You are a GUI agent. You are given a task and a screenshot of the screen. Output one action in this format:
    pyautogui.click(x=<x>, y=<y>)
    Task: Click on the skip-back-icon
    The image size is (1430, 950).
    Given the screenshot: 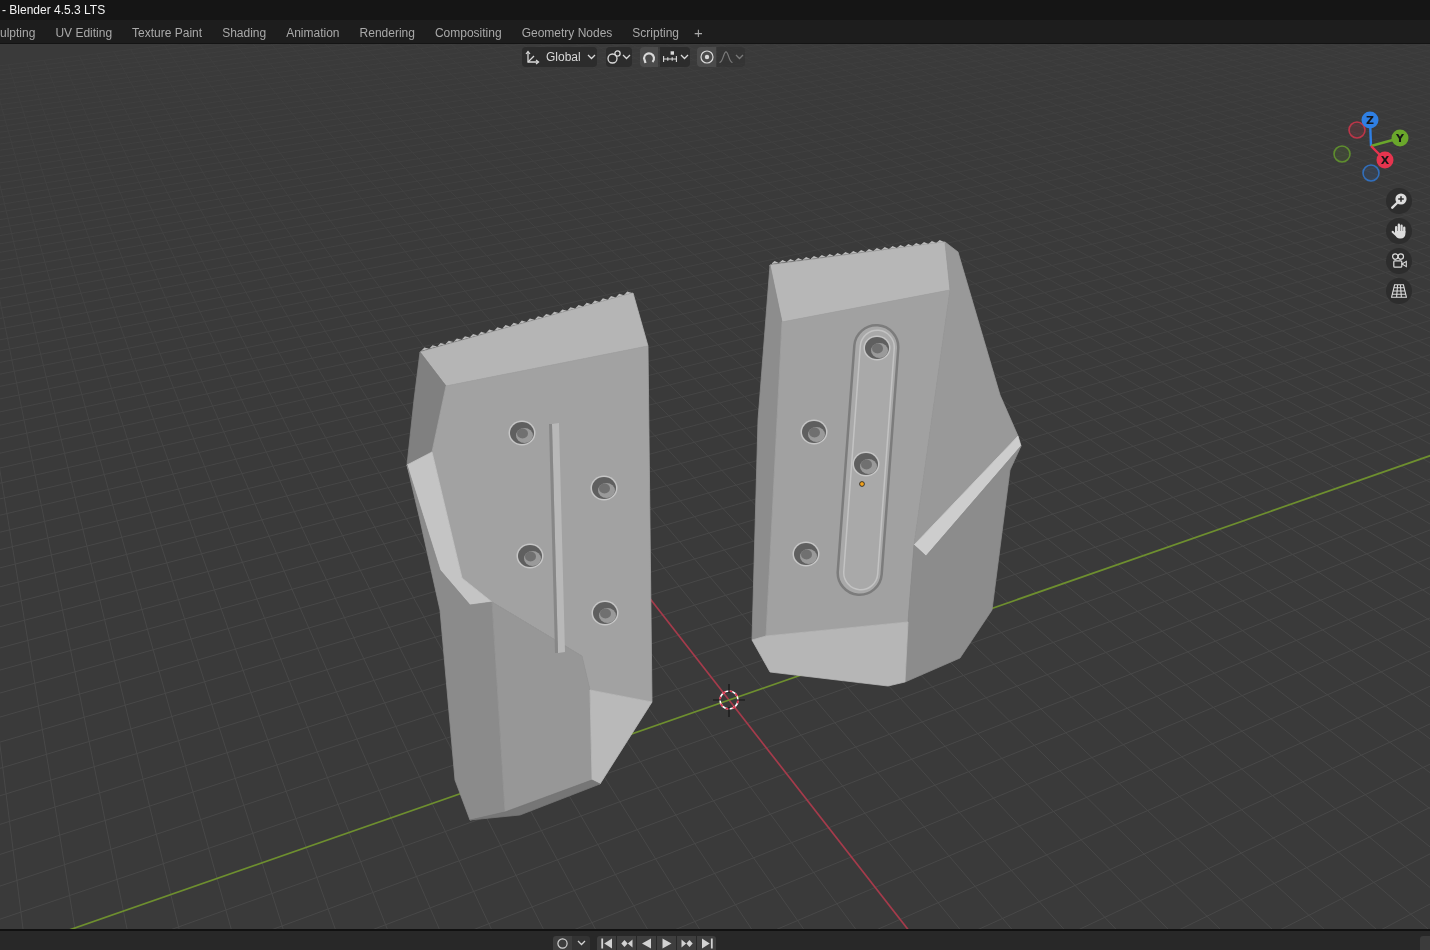 What is the action you would take?
    pyautogui.click(x=606, y=943)
    